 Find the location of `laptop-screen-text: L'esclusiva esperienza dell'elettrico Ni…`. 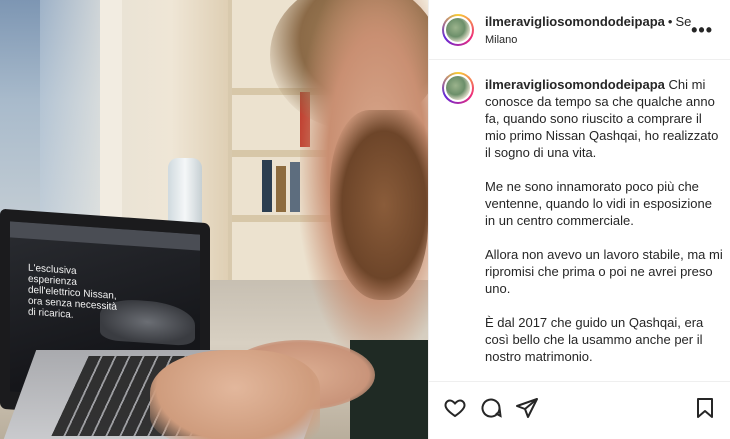

laptop-screen-text: L'esclusiva esperienza dell'elettrico Ni… is located at coordinates (72, 291).